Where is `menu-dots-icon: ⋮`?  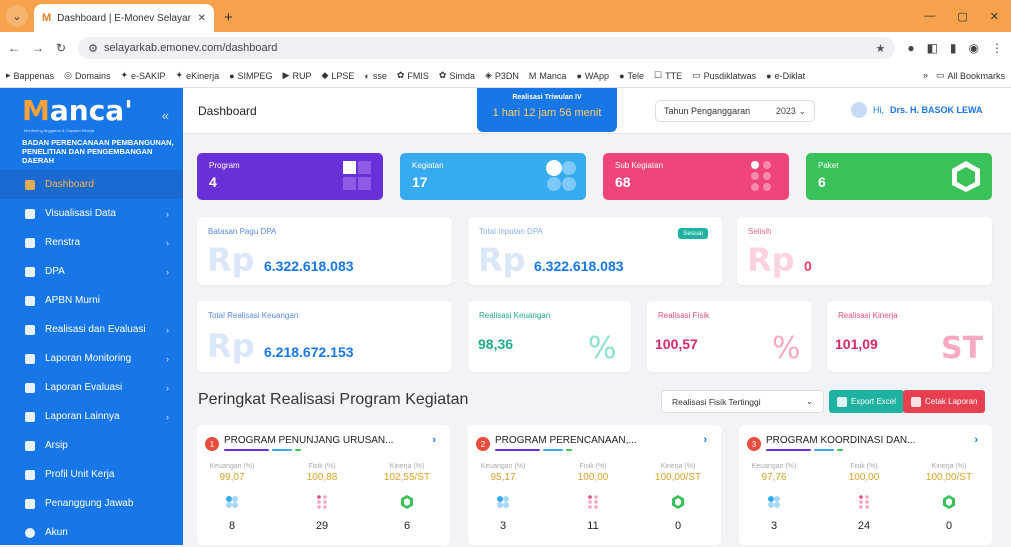 menu-dots-icon: ⋮ is located at coordinates (997, 48).